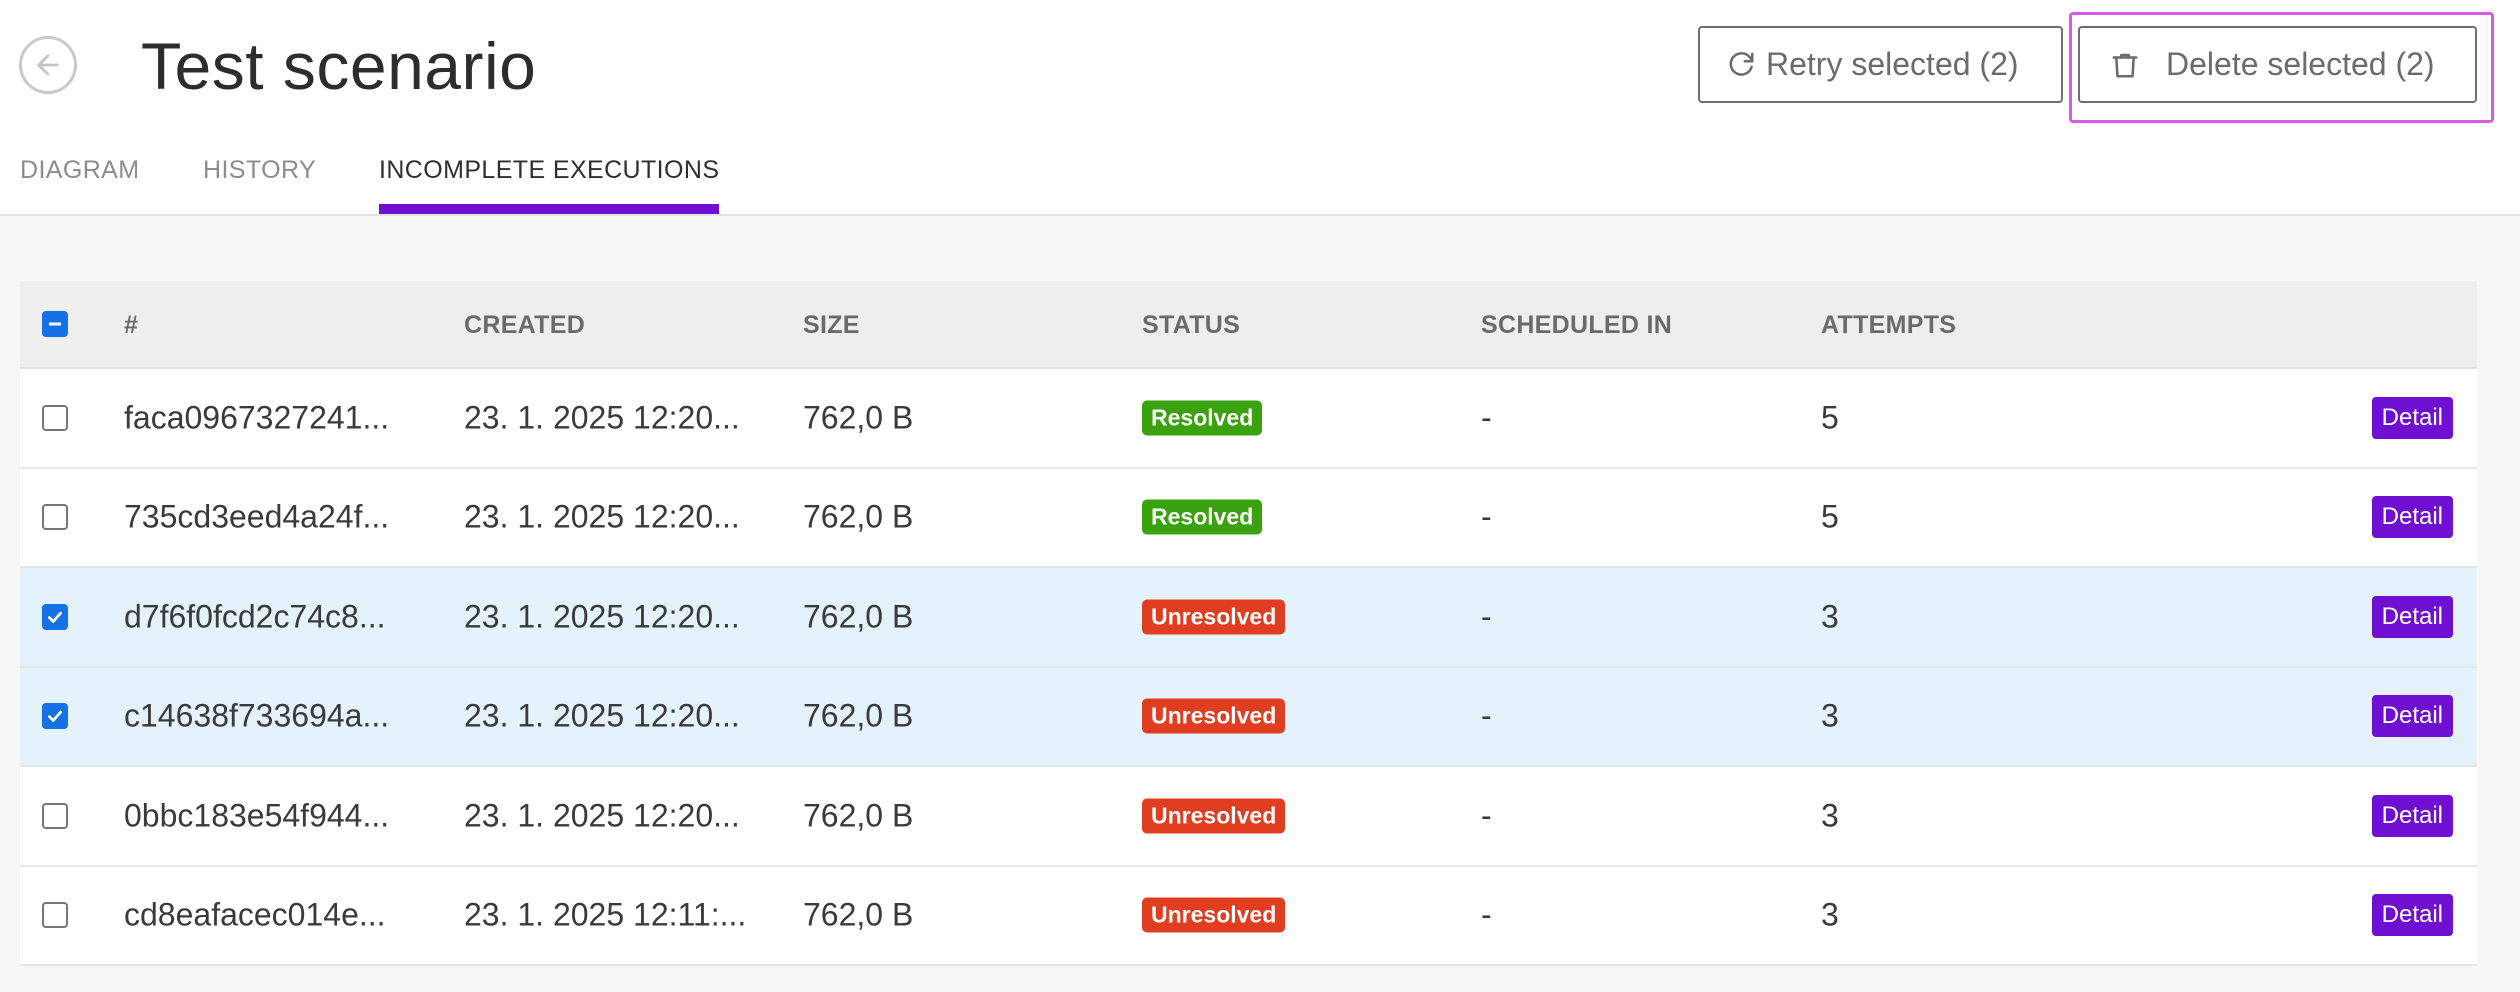  Describe the element at coordinates (339, 66) in the screenshot. I see `page-title: Test scenario` at that location.